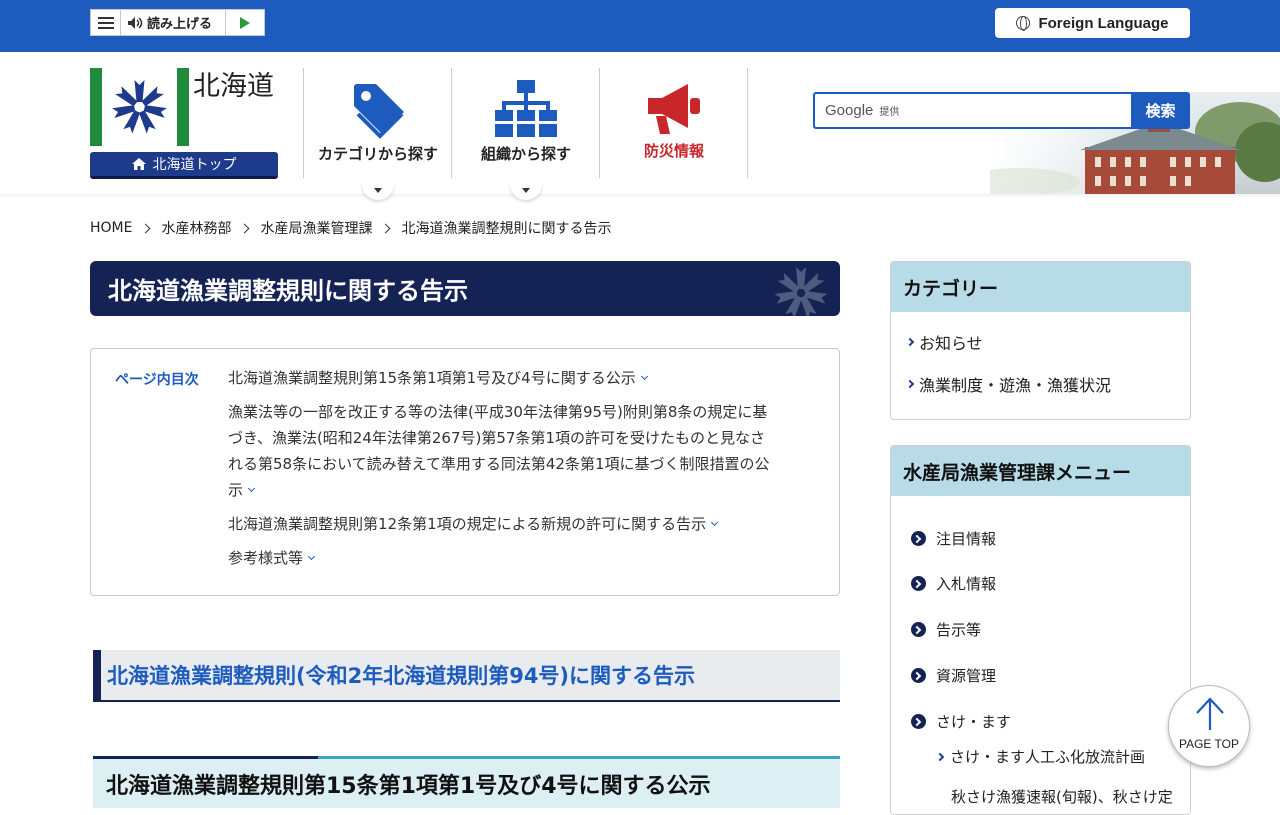 This screenshot has height=815, width=1280. What do you see at coordinates (1103, 23) in the screenshot?
I see `foreign-language-label: Foreign Language` at bounding box center [1103, 23].